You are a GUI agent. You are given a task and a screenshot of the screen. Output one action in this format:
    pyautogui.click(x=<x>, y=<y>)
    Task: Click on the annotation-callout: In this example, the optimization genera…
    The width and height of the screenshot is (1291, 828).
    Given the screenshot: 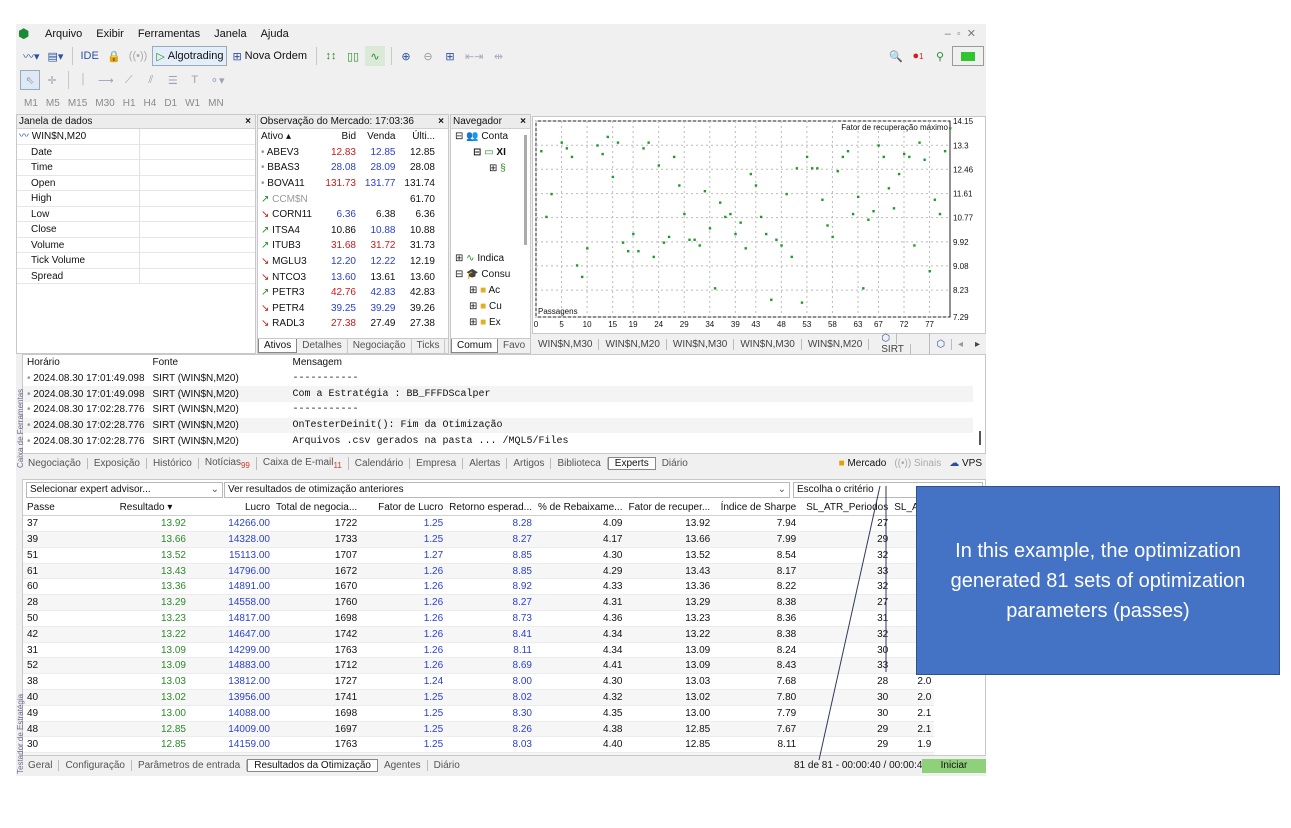 What is the action you would take?
    pyautogui.click(x=1098, y=580)
    